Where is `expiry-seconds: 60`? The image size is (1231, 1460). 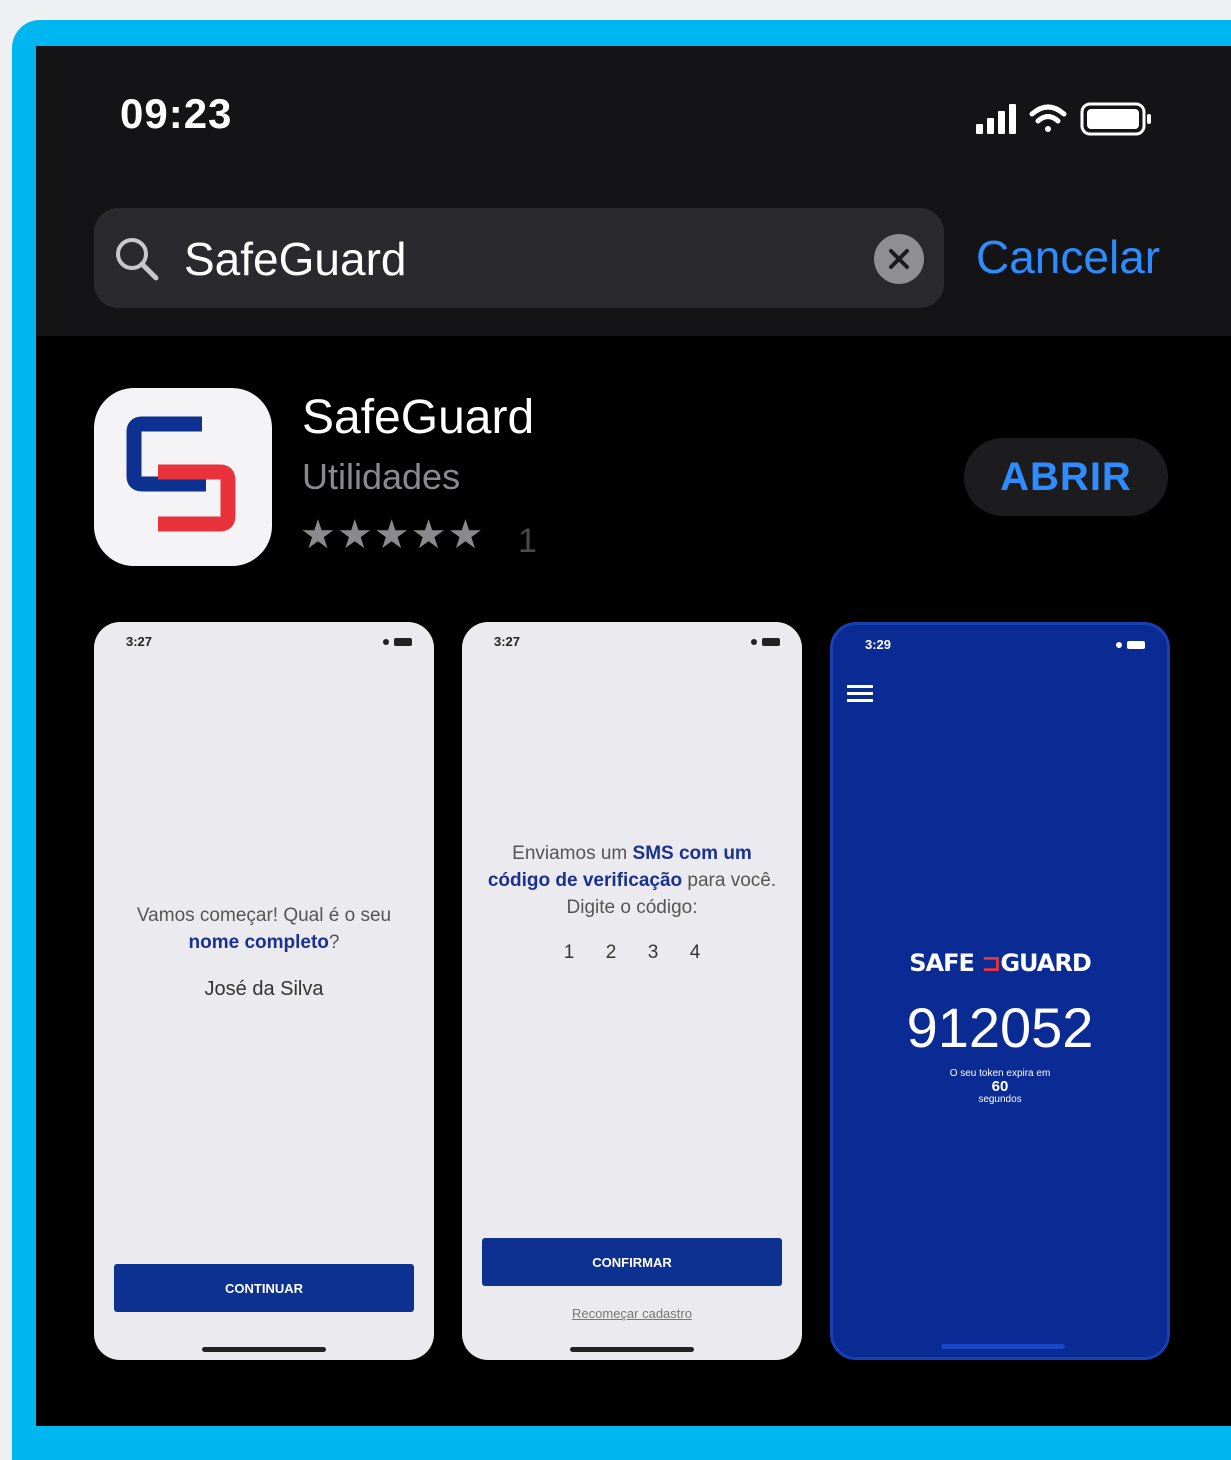
expiry-seconds: 60 is located at coordinates (1000, 1086).